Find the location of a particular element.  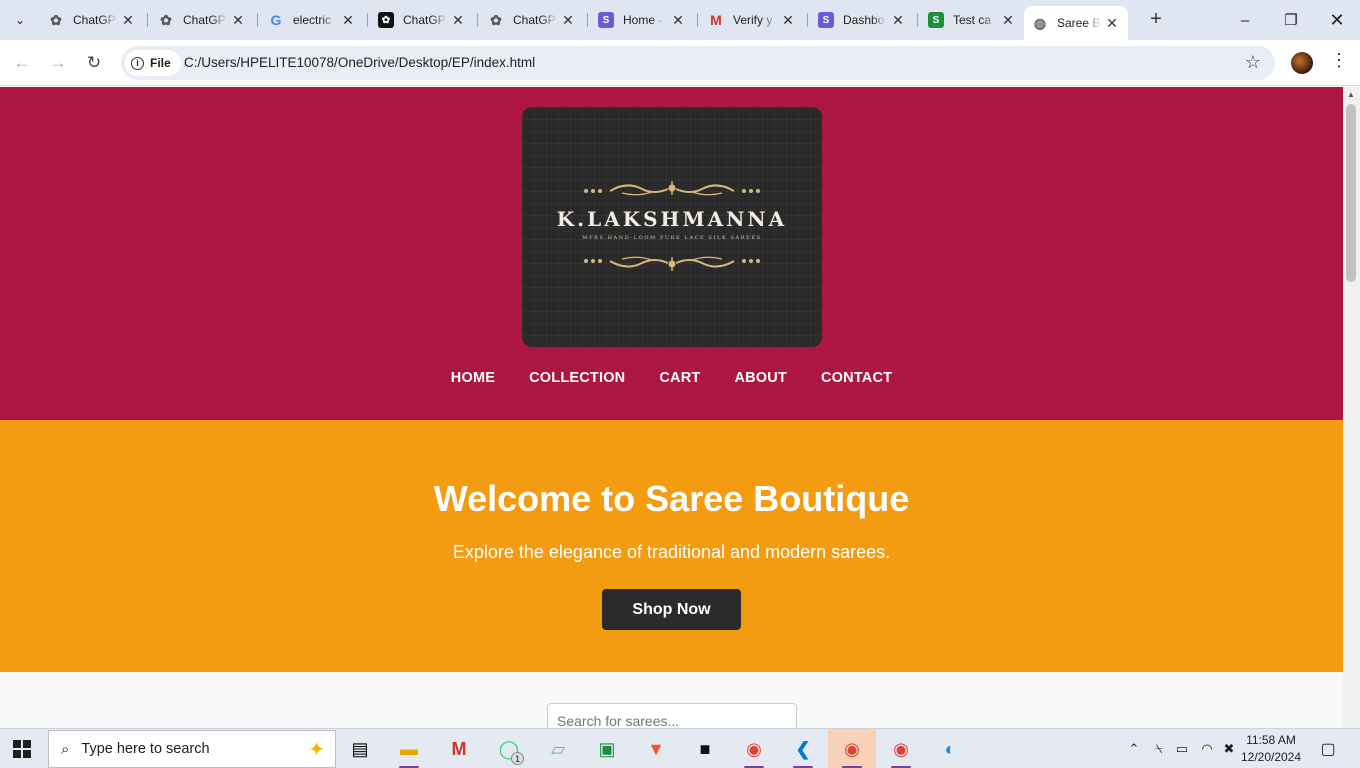

browser-menu-kebab-icon: ⋮ is located at coordinates (1339, 60).